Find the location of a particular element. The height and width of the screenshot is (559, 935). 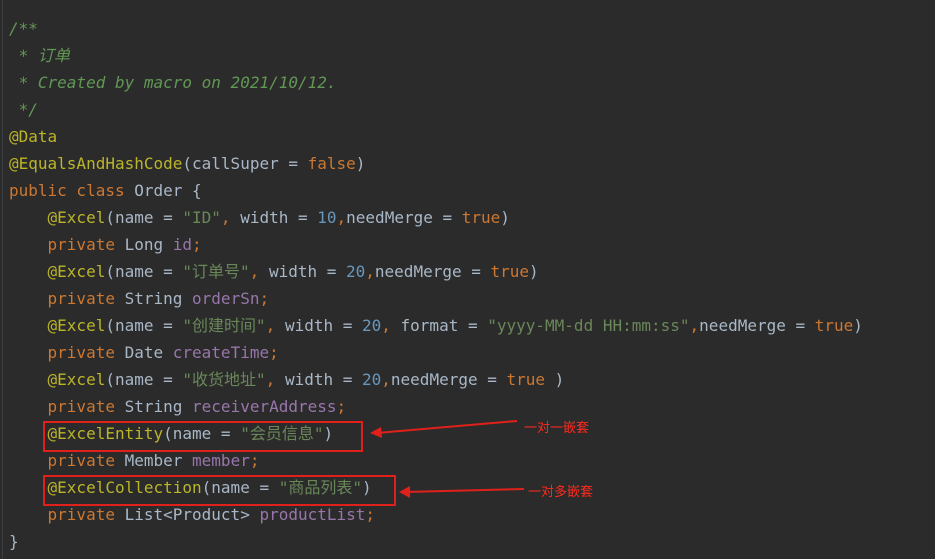

note-one-to-many: 一对多嵌套 is located at coordinates (561, 492).